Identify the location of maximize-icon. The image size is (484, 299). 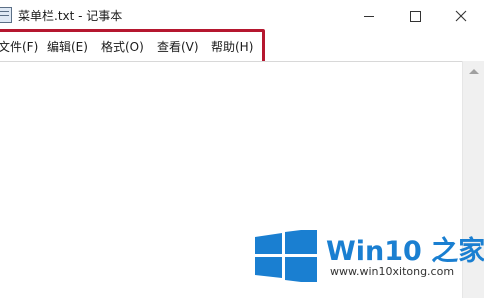
(415, 16).